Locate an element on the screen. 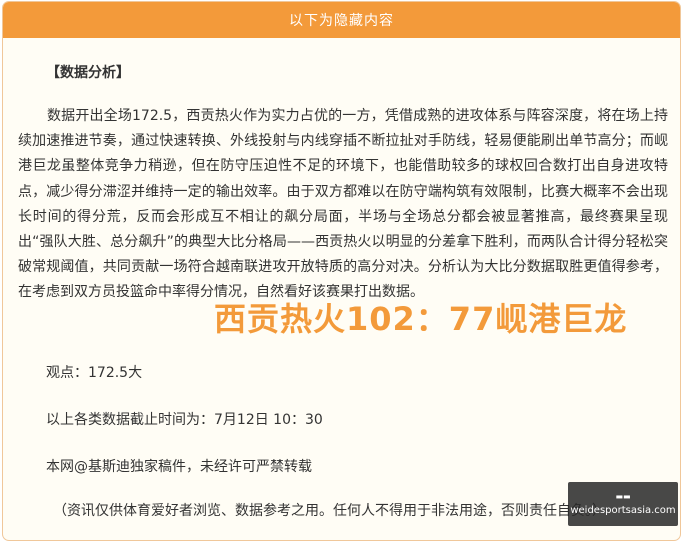 This screenshot has height=541, width=685. watermark-text: weidesportsasia.com is located at coordinates (623, 510).